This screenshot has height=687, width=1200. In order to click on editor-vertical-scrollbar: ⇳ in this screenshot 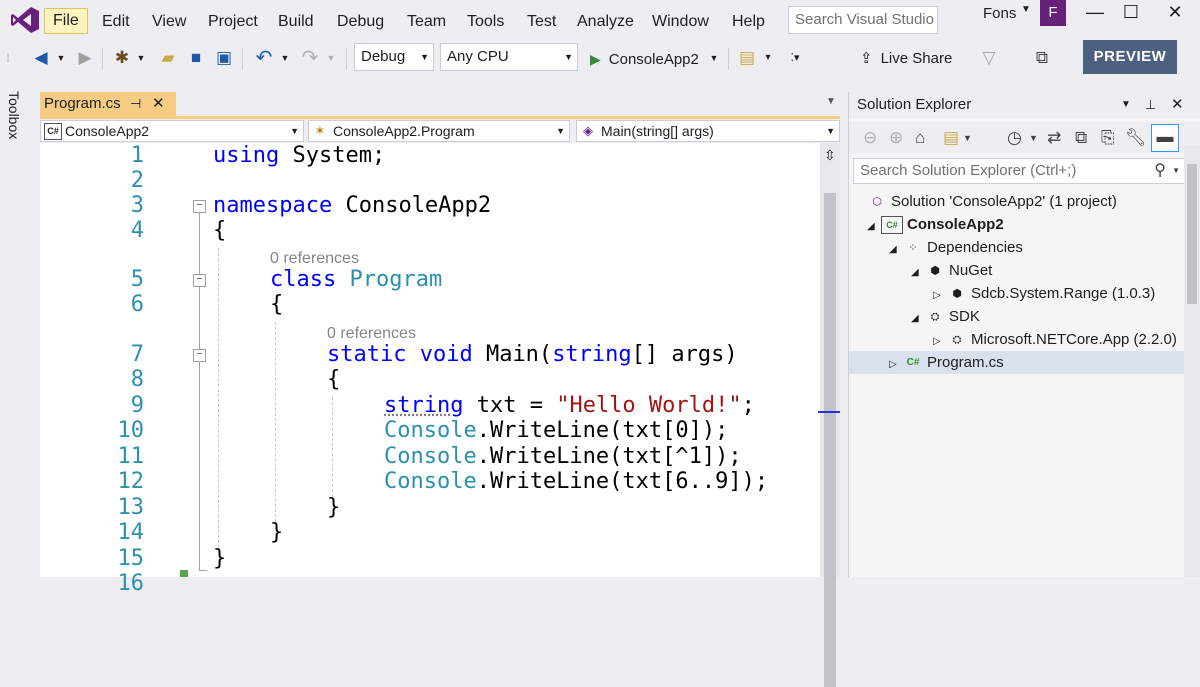, I will do `click(830, 415)`.